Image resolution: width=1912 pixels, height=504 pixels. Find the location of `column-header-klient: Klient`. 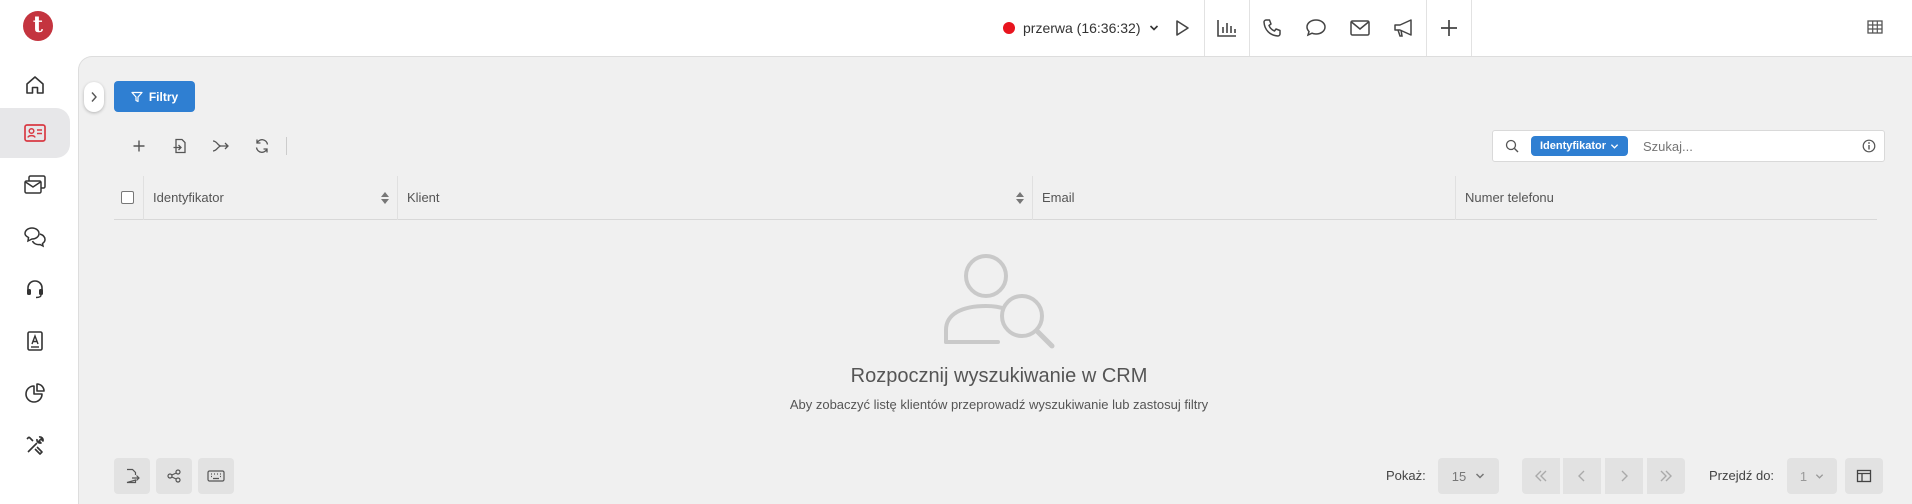

column-header-klient: Klient is located at coordinates (715, 197).